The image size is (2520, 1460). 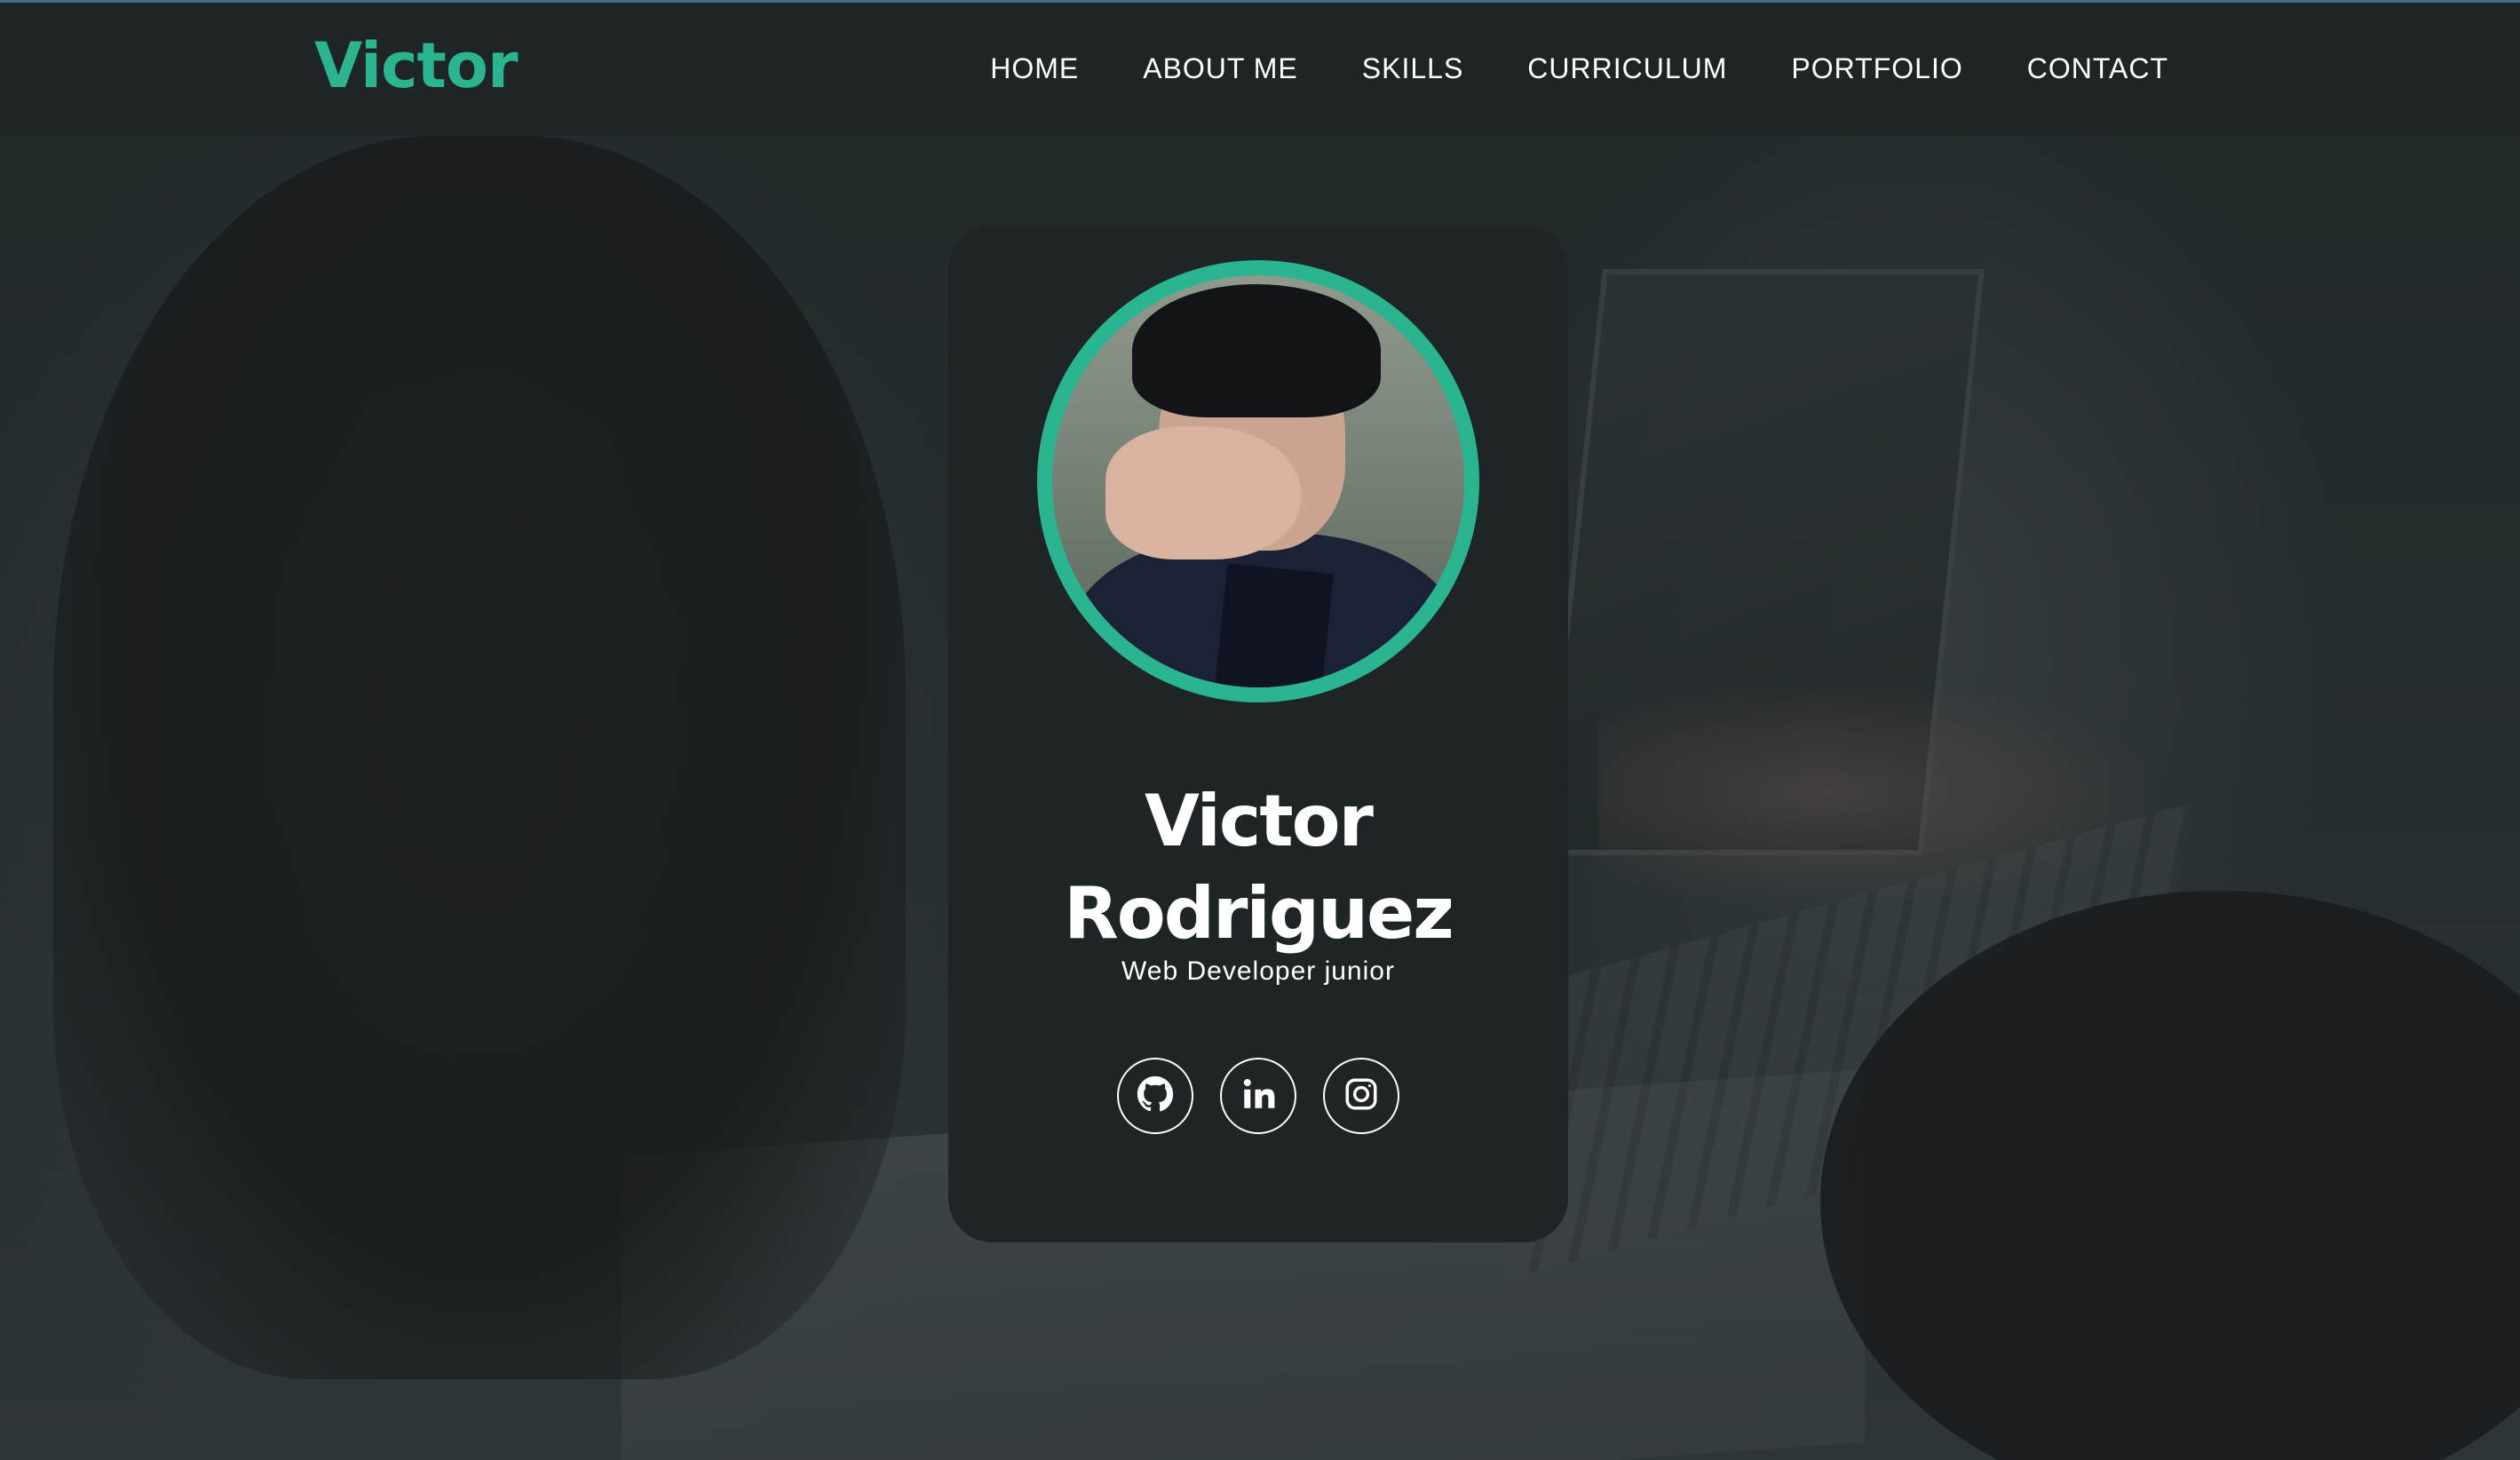 I want to click on instagram-link, so click(x=1361, y=1096).